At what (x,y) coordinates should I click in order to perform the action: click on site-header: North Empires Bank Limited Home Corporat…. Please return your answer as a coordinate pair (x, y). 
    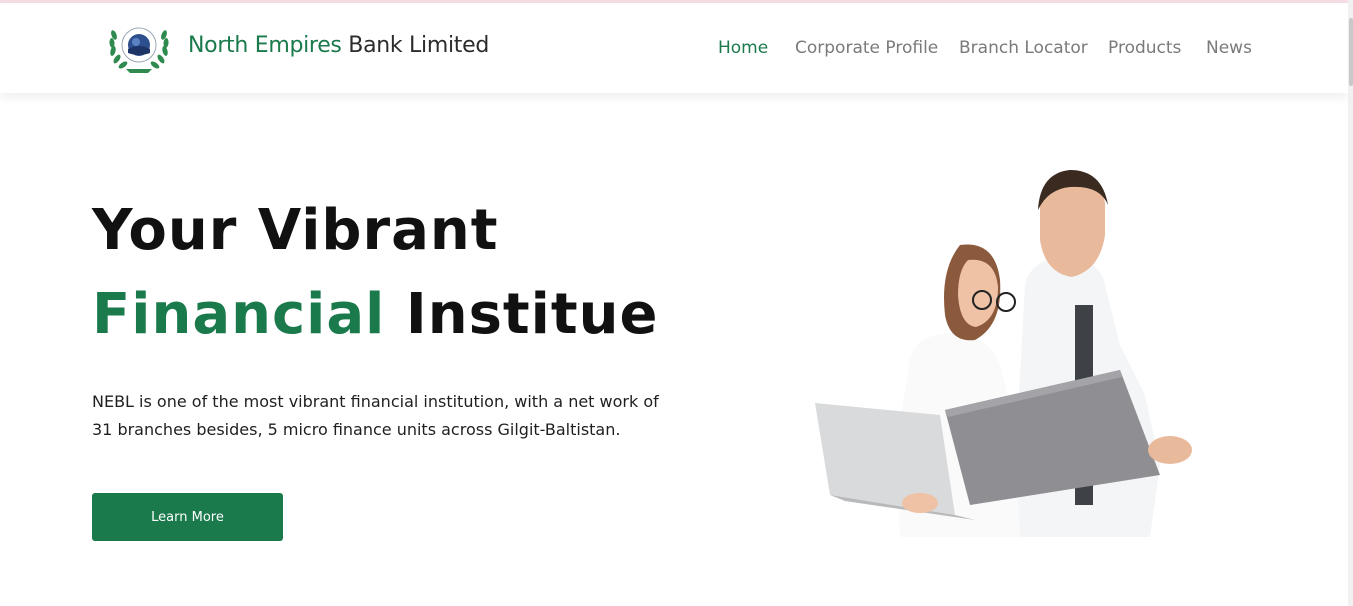
    Looking at the image, I should click on (674, 48).